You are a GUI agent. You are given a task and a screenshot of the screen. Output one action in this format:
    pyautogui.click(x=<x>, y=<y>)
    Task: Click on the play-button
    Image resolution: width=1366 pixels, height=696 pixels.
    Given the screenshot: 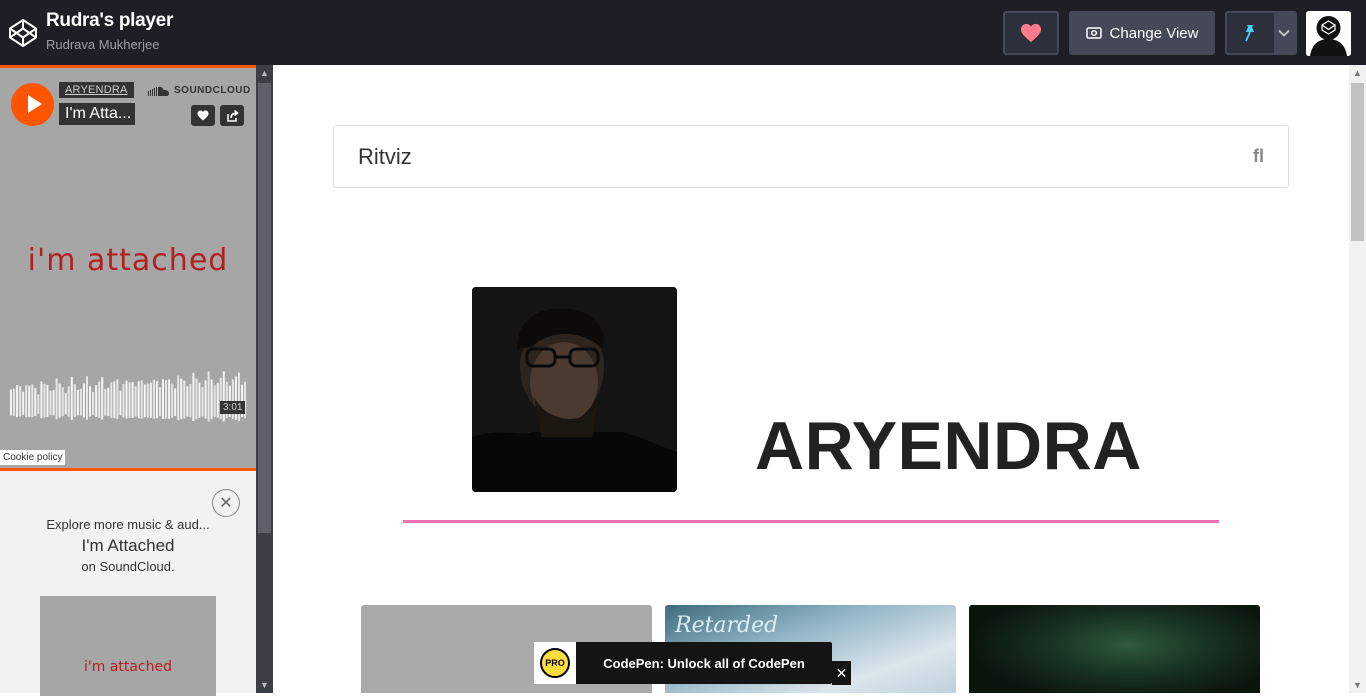 What is the action you would take?
    pyautogui.click(x=32, y=104)
    